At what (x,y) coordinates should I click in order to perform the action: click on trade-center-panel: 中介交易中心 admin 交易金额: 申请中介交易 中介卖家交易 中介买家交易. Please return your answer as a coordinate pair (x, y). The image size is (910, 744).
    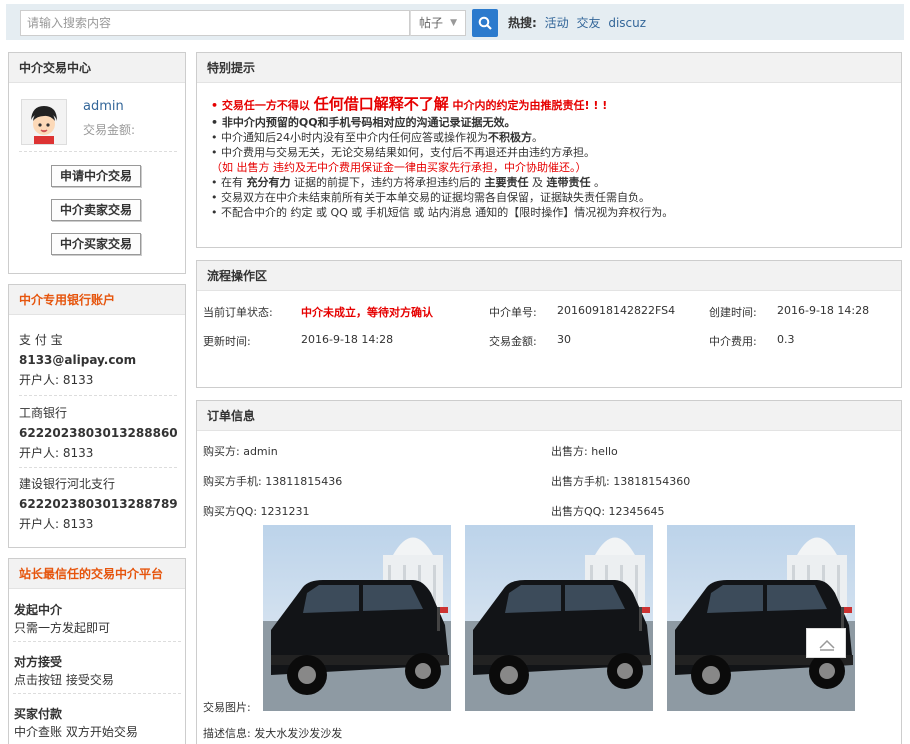
    Looking at the image, I should click on (97, 163).